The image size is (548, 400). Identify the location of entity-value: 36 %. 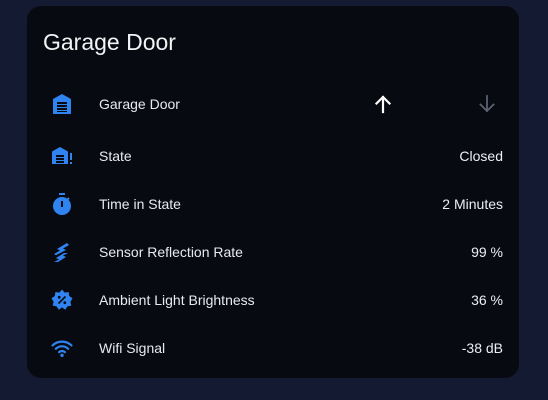
(487, 300).